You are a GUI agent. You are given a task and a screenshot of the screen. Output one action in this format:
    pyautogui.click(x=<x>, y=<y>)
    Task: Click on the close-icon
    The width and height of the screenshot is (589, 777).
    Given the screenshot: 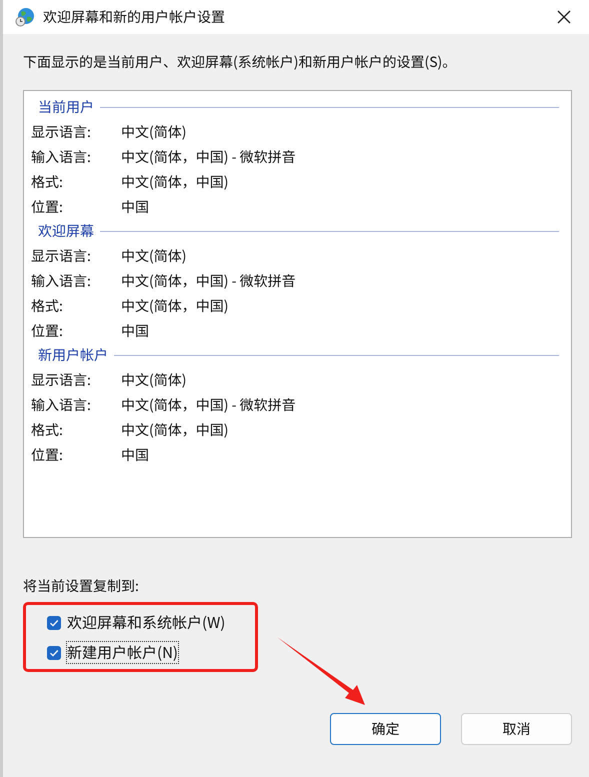 What is the action you would take?
    pyautogui.click(x=564, y=17)
    